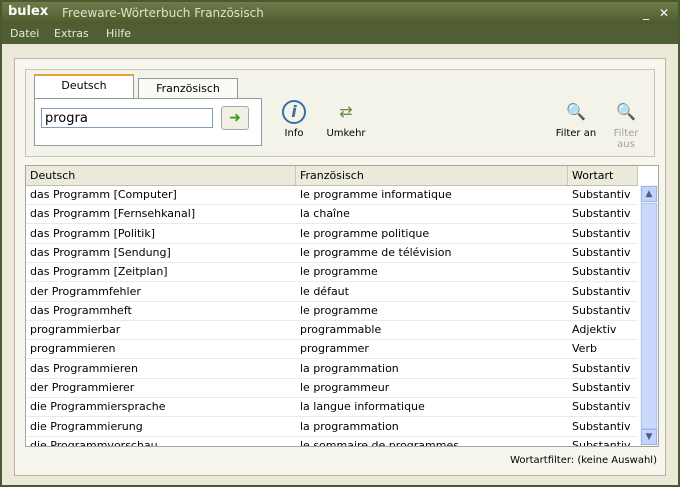 The height and width of the screenshot is (487, 680). Describe the element at coordinates (341, 330) in the screenshot. I see `cell-franzoesisch: programmable` at that location.